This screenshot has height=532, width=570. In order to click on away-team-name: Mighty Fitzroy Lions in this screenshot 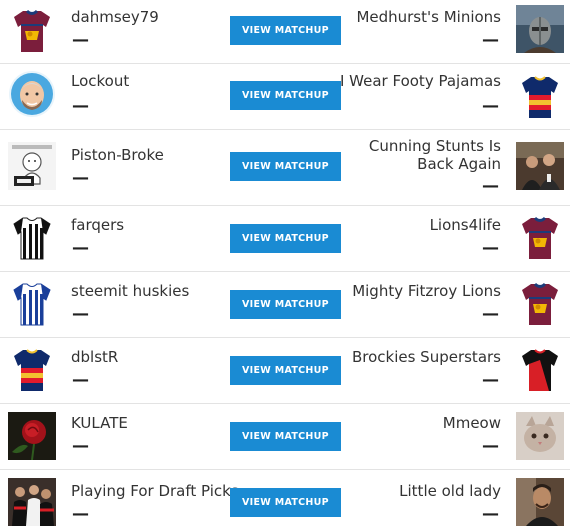, I will do `click(426, 291)`.